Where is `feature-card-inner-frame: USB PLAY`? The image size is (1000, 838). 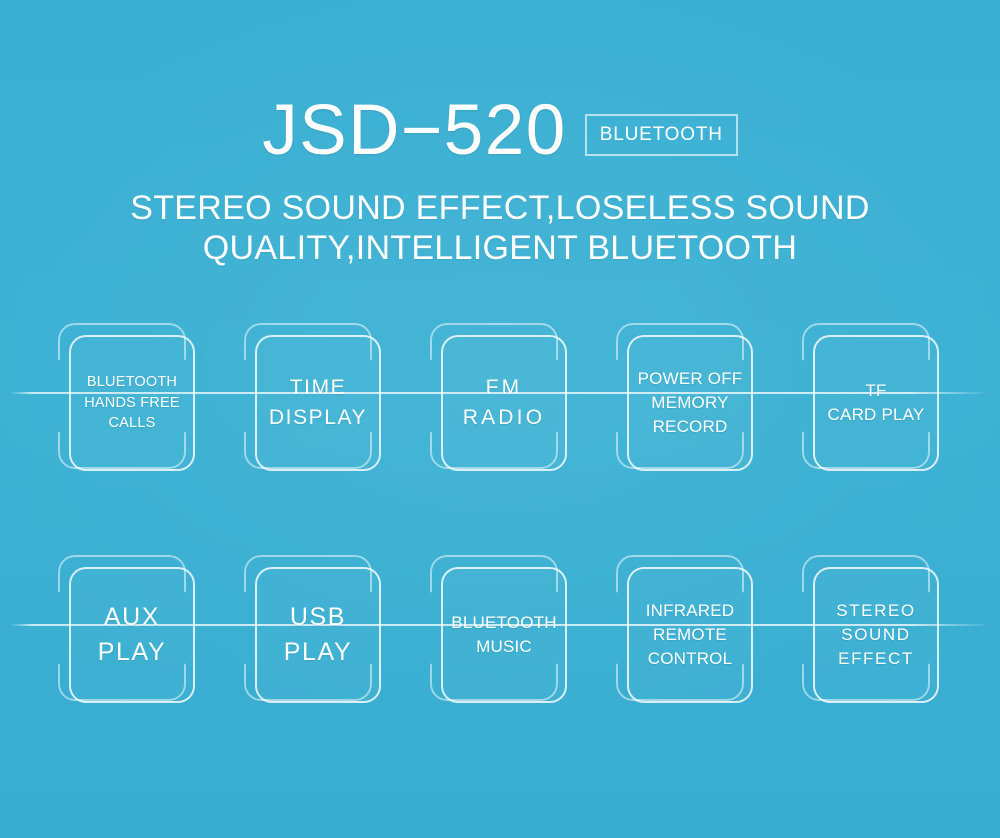 feature-card-inner-frame: USB PLAY is located at coordinates (318, 635).